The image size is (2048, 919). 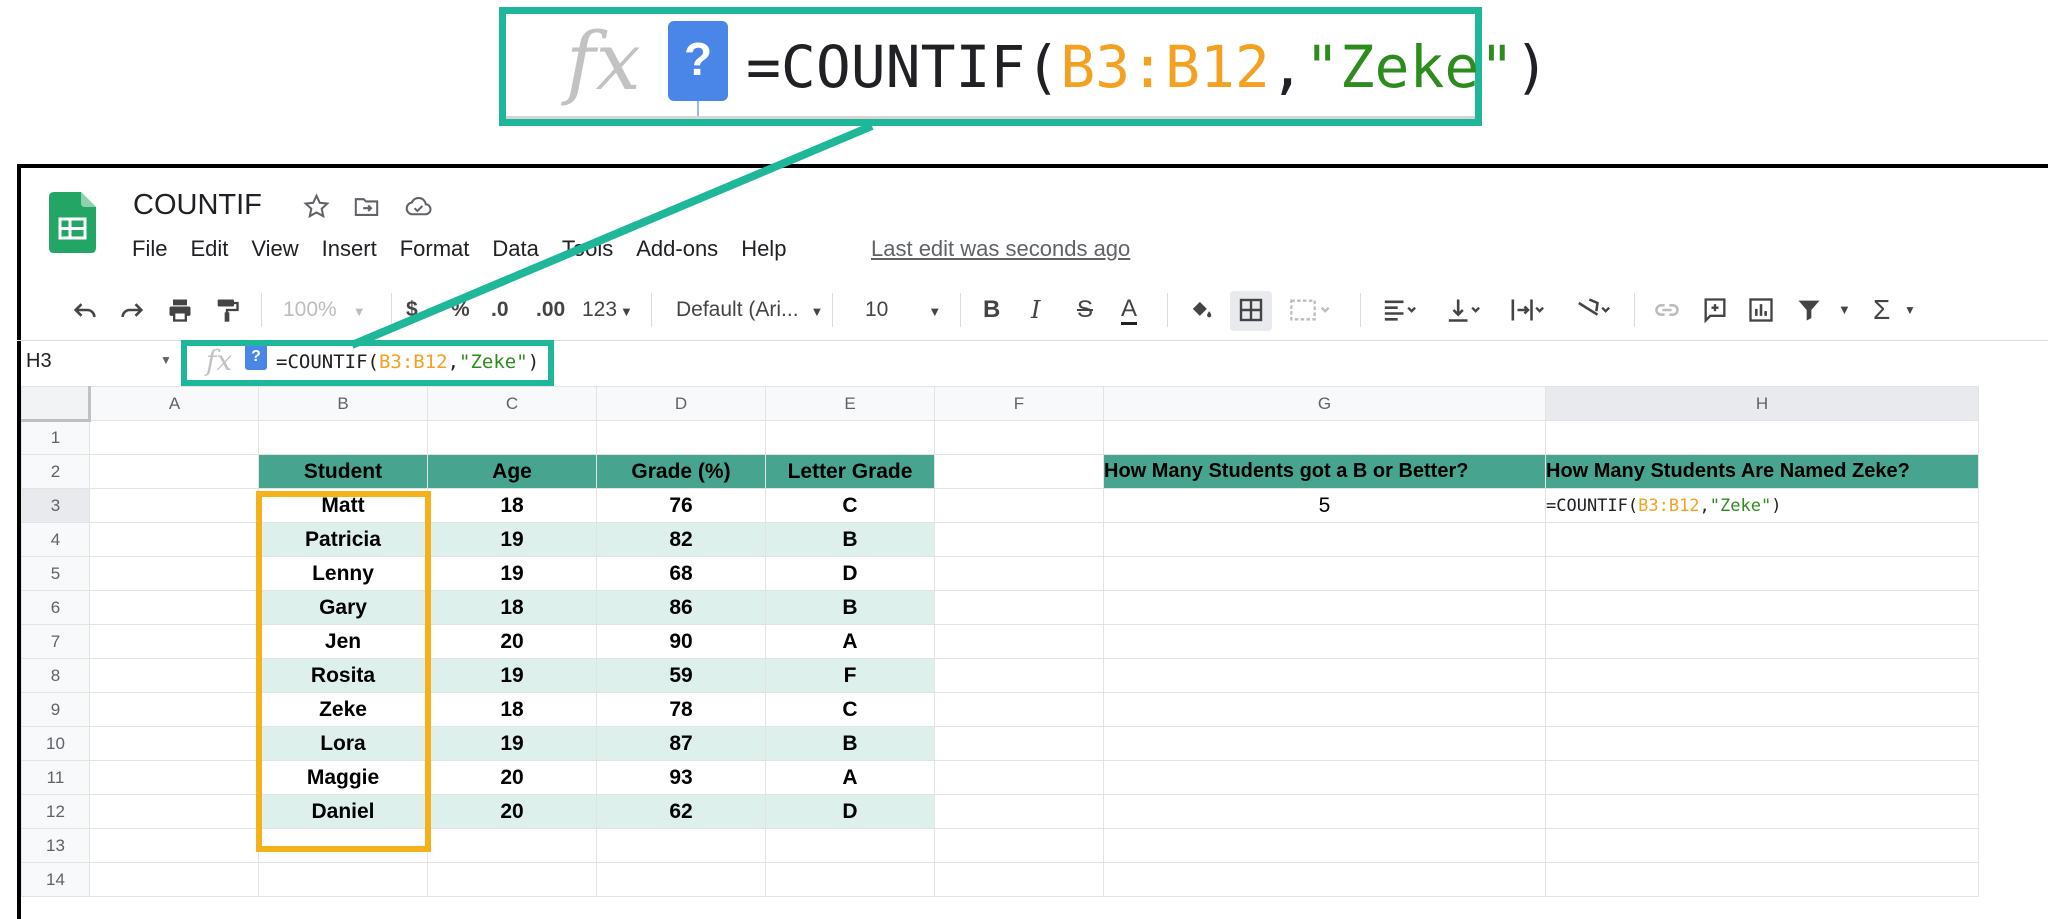 What do you see at coordinates (681, 505) in the screenshot?
I see `cell-grade: 76` at bounding box center [681, 505].